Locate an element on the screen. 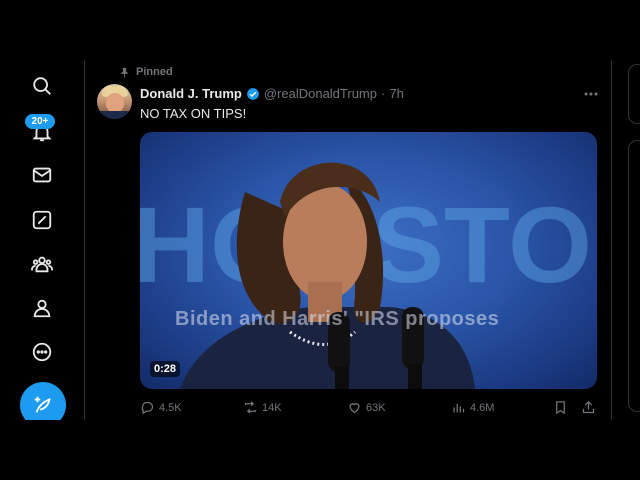 The height and width of the screenshot is (480, 640). nav-more is located at coordinates (42, 352).